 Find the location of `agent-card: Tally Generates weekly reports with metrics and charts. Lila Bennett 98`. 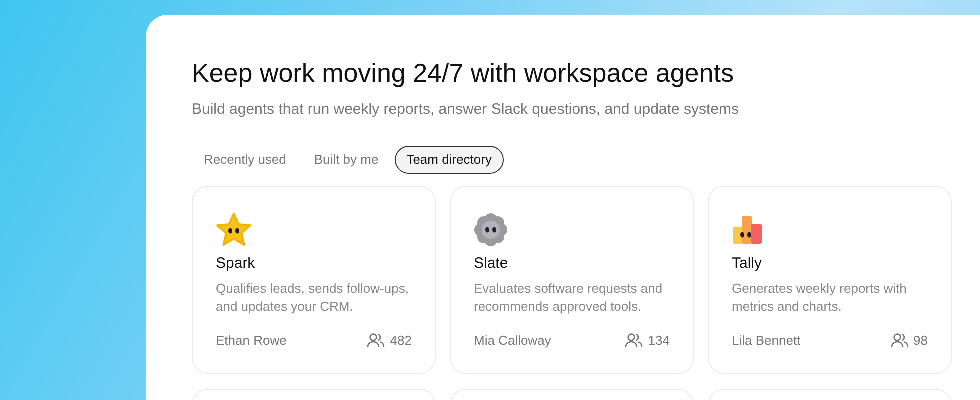

agent-card: Tally Generates weekly reports with metrics and charts. Lila Bennett 98 is located at coordinates (830, 280).